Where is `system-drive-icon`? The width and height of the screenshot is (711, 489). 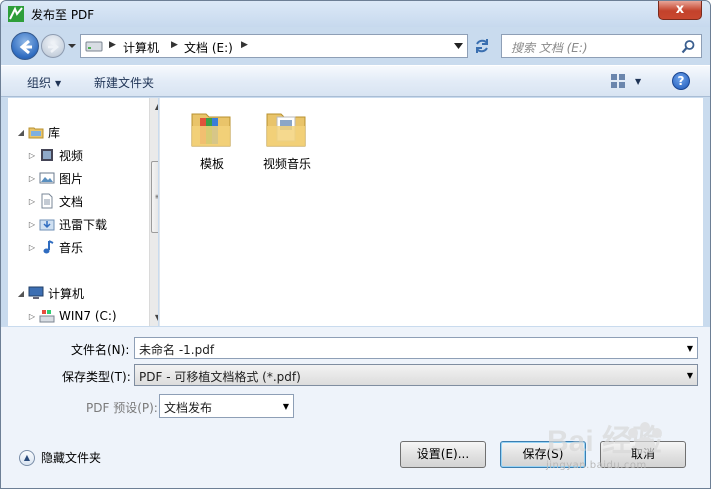
system-drive-icon is located at coordinates (47, 316).